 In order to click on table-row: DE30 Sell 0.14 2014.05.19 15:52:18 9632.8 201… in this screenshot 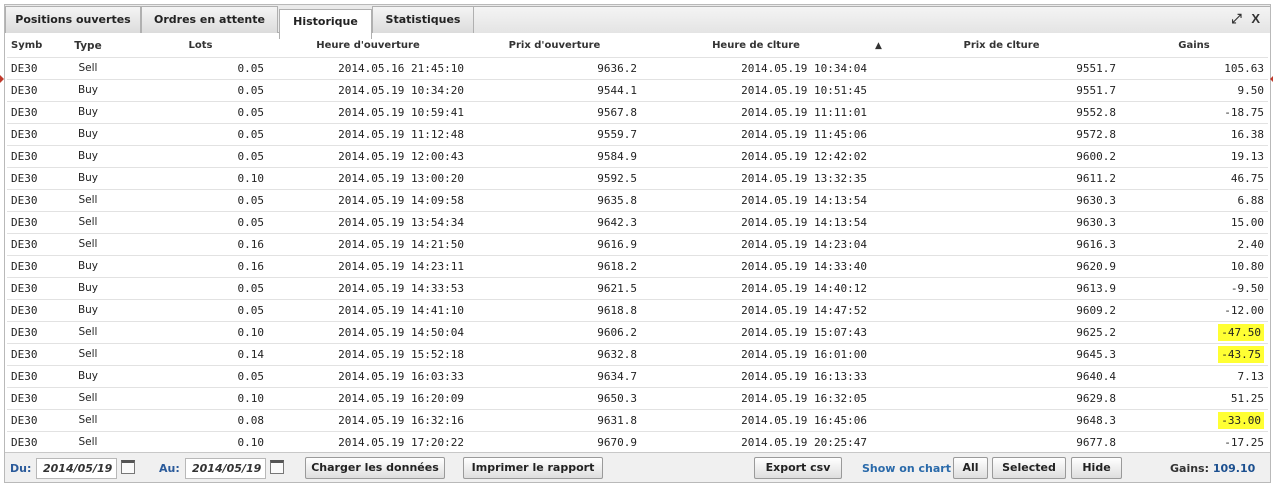, I will do `click(637, 353)`.